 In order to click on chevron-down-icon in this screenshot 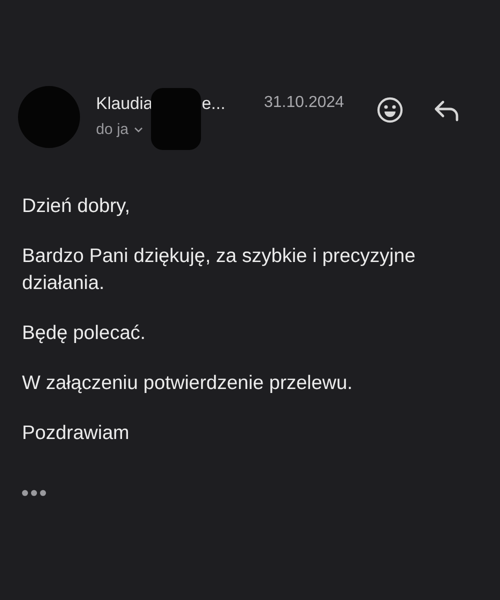, I will do `click(138, 129)`.